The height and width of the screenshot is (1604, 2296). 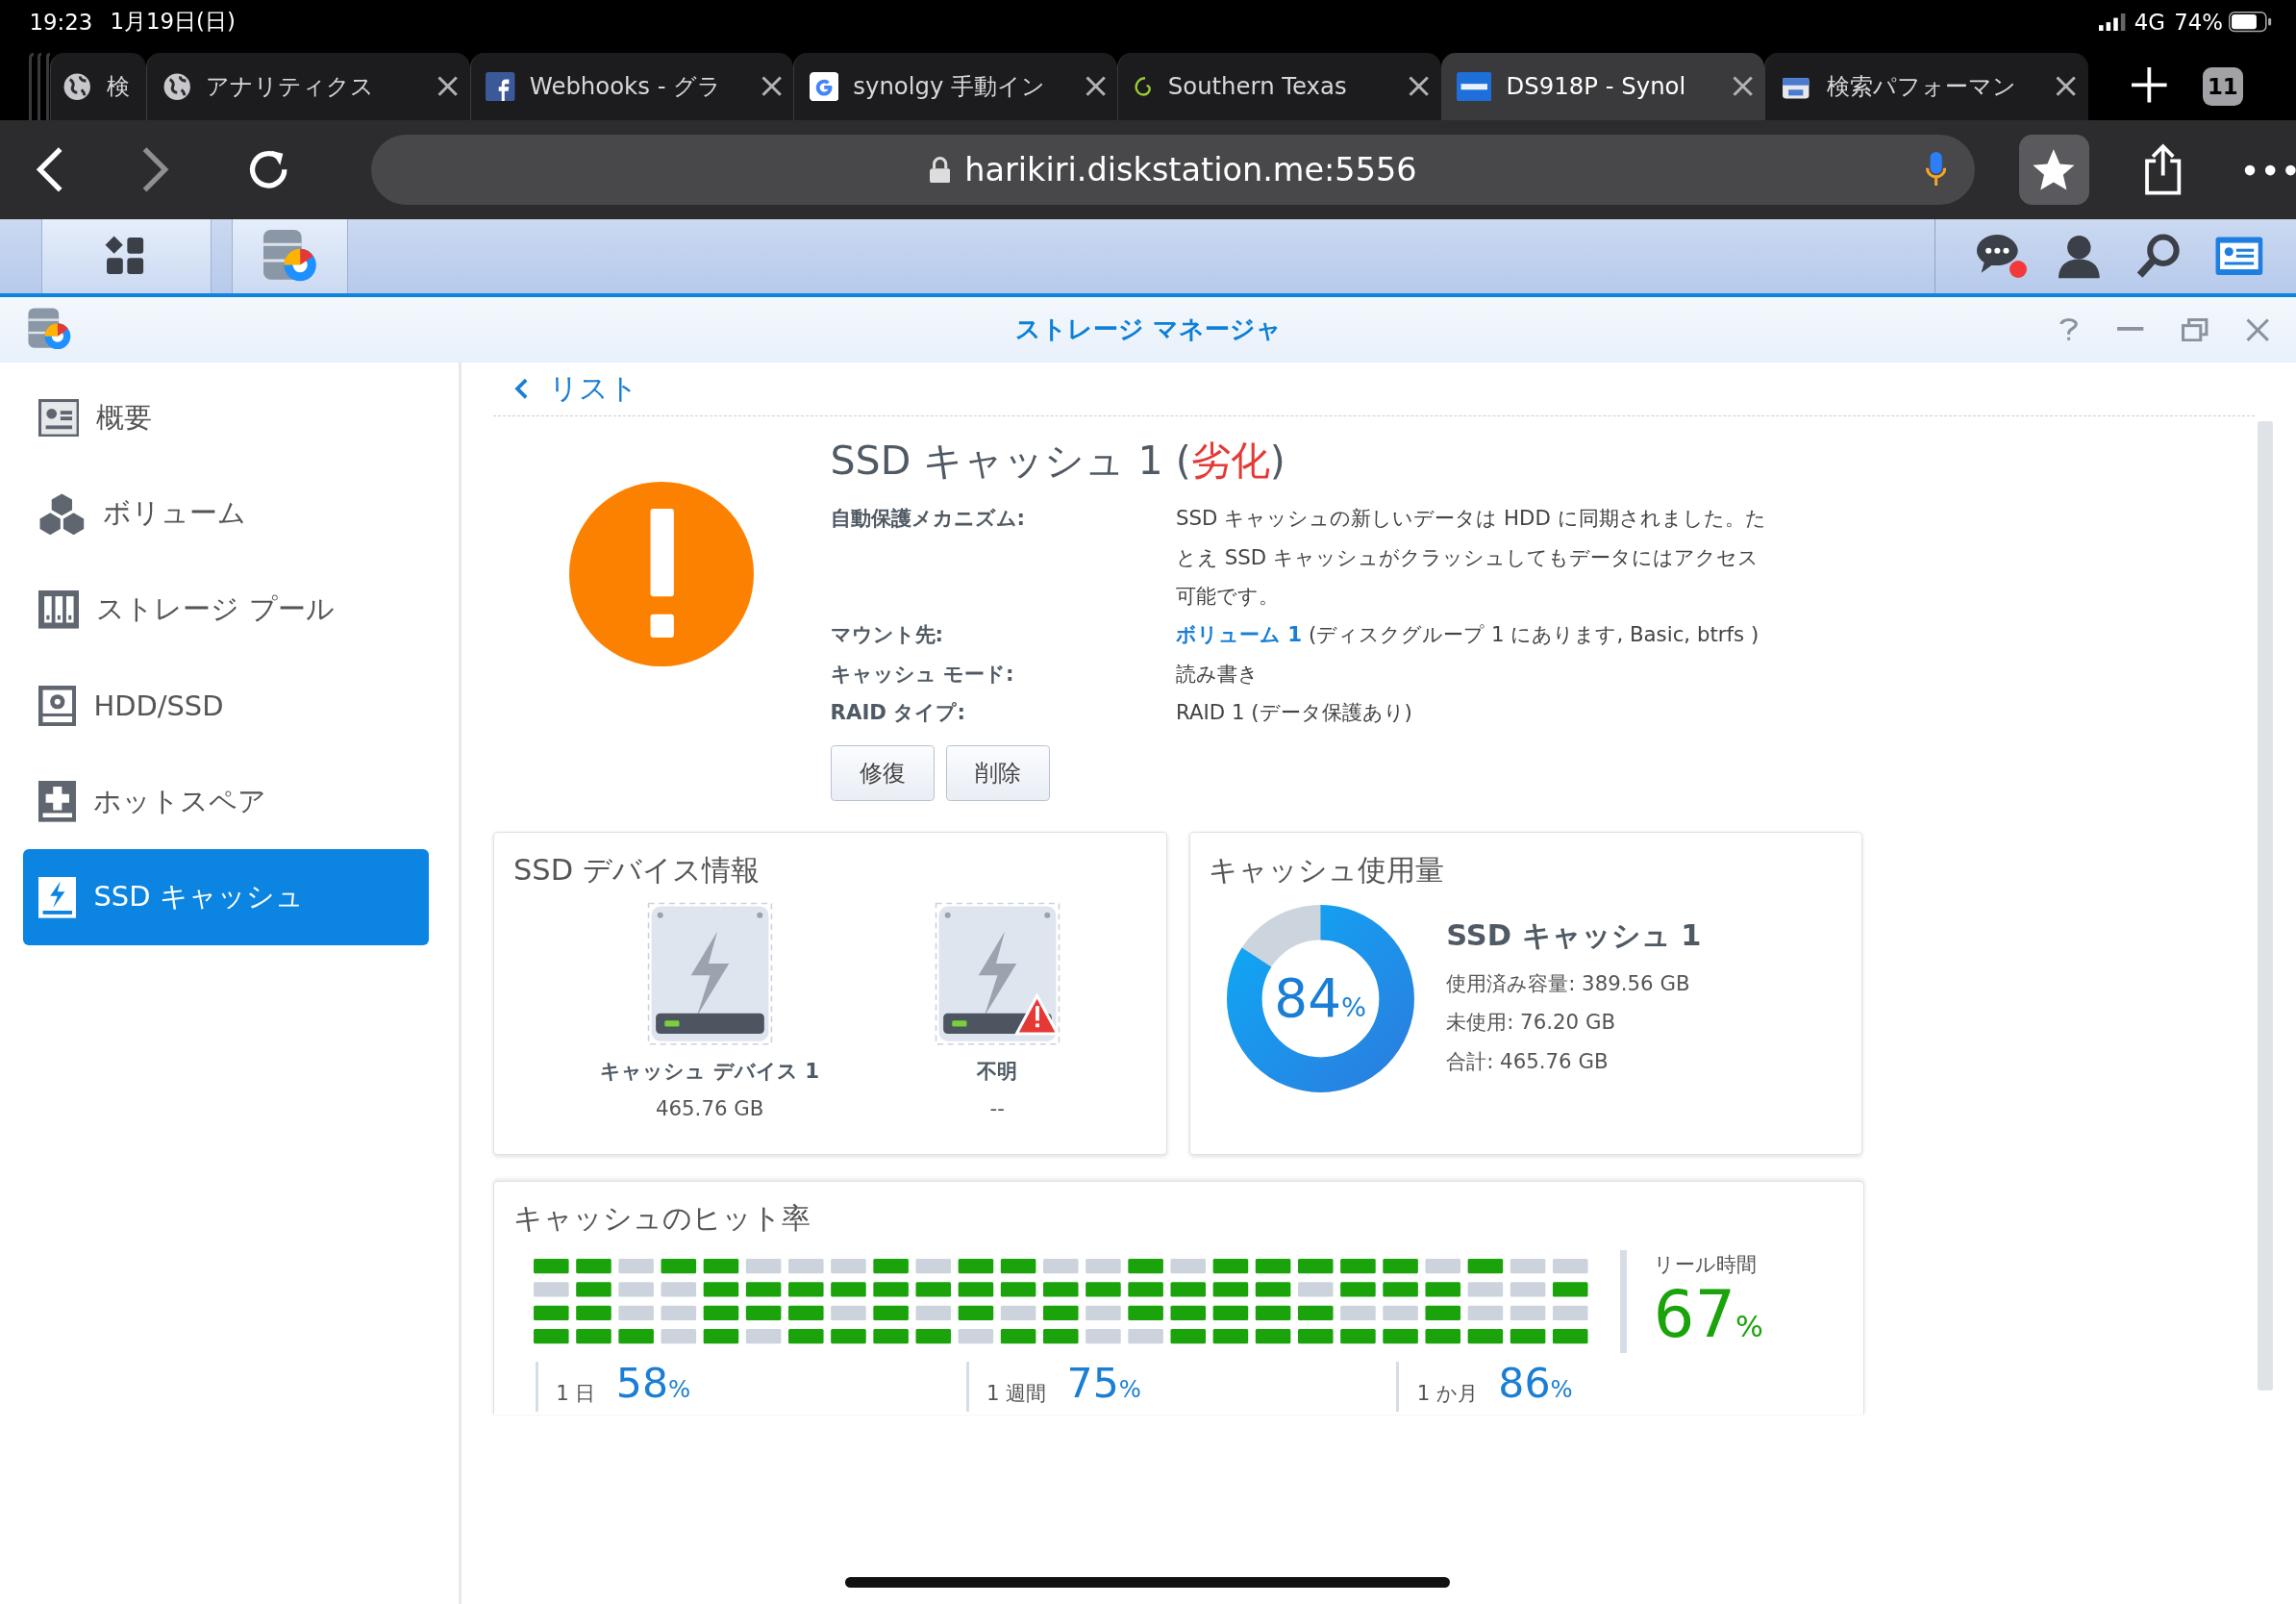 What do you see at coordinates (2158, 256) in the screenshot?
I see `search-icon` at bounding box center [2158, 256].